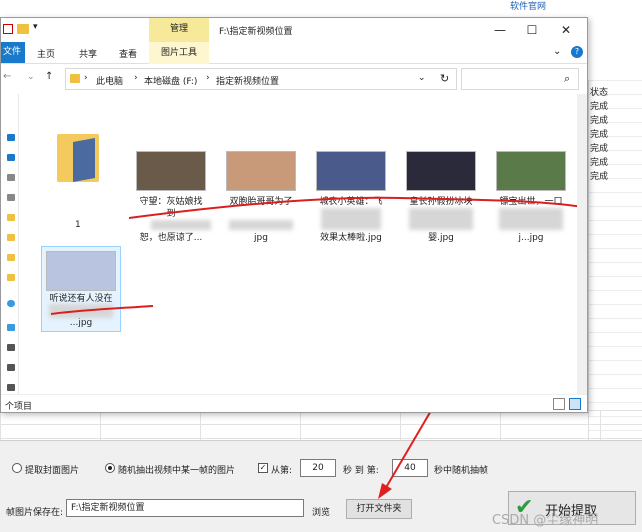 This screenshot has height=532, width=642. Describe the element at coordinates (35, 27) in the screenshot. I see `quick-access-dropdown-icon: ▾` at that location.